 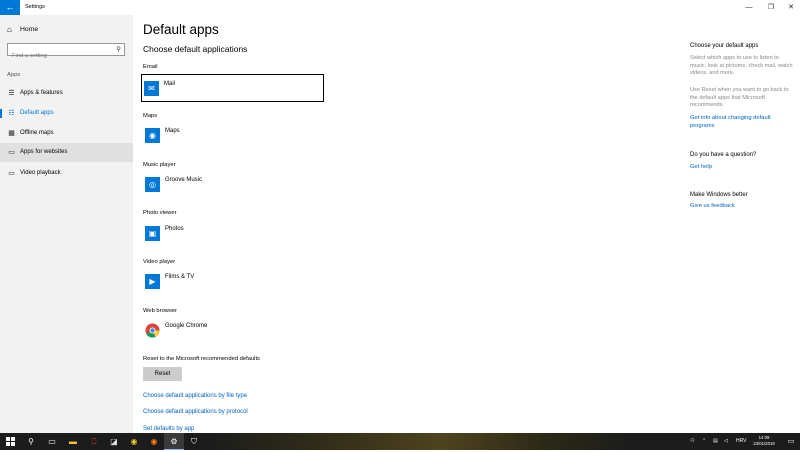 What do you see at coordinates (420, 441) in the screenshot?
I see `taskbar-wallpaper-strip` at bounding box center [420, 441].